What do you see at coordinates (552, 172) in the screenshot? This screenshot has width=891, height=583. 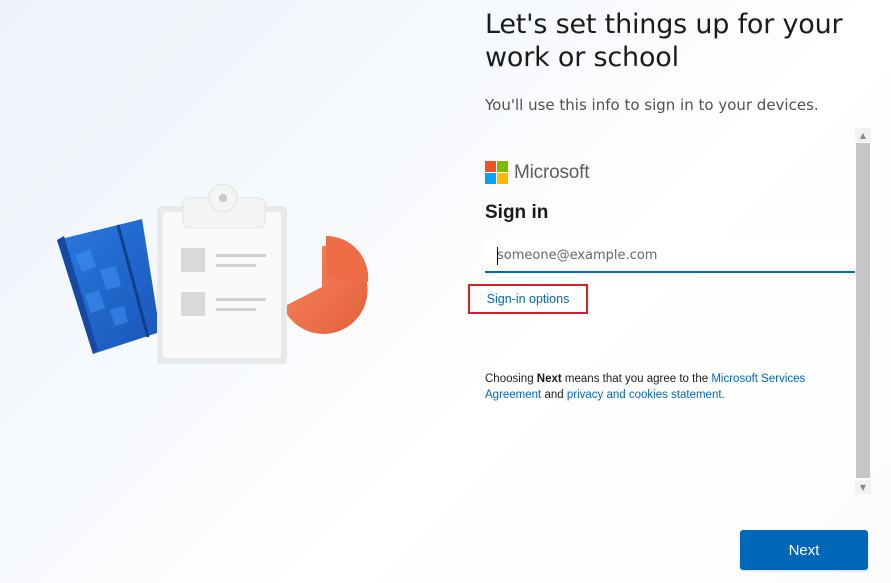 I see `brand-name: Microsoft` at bounding box center [552, 172].